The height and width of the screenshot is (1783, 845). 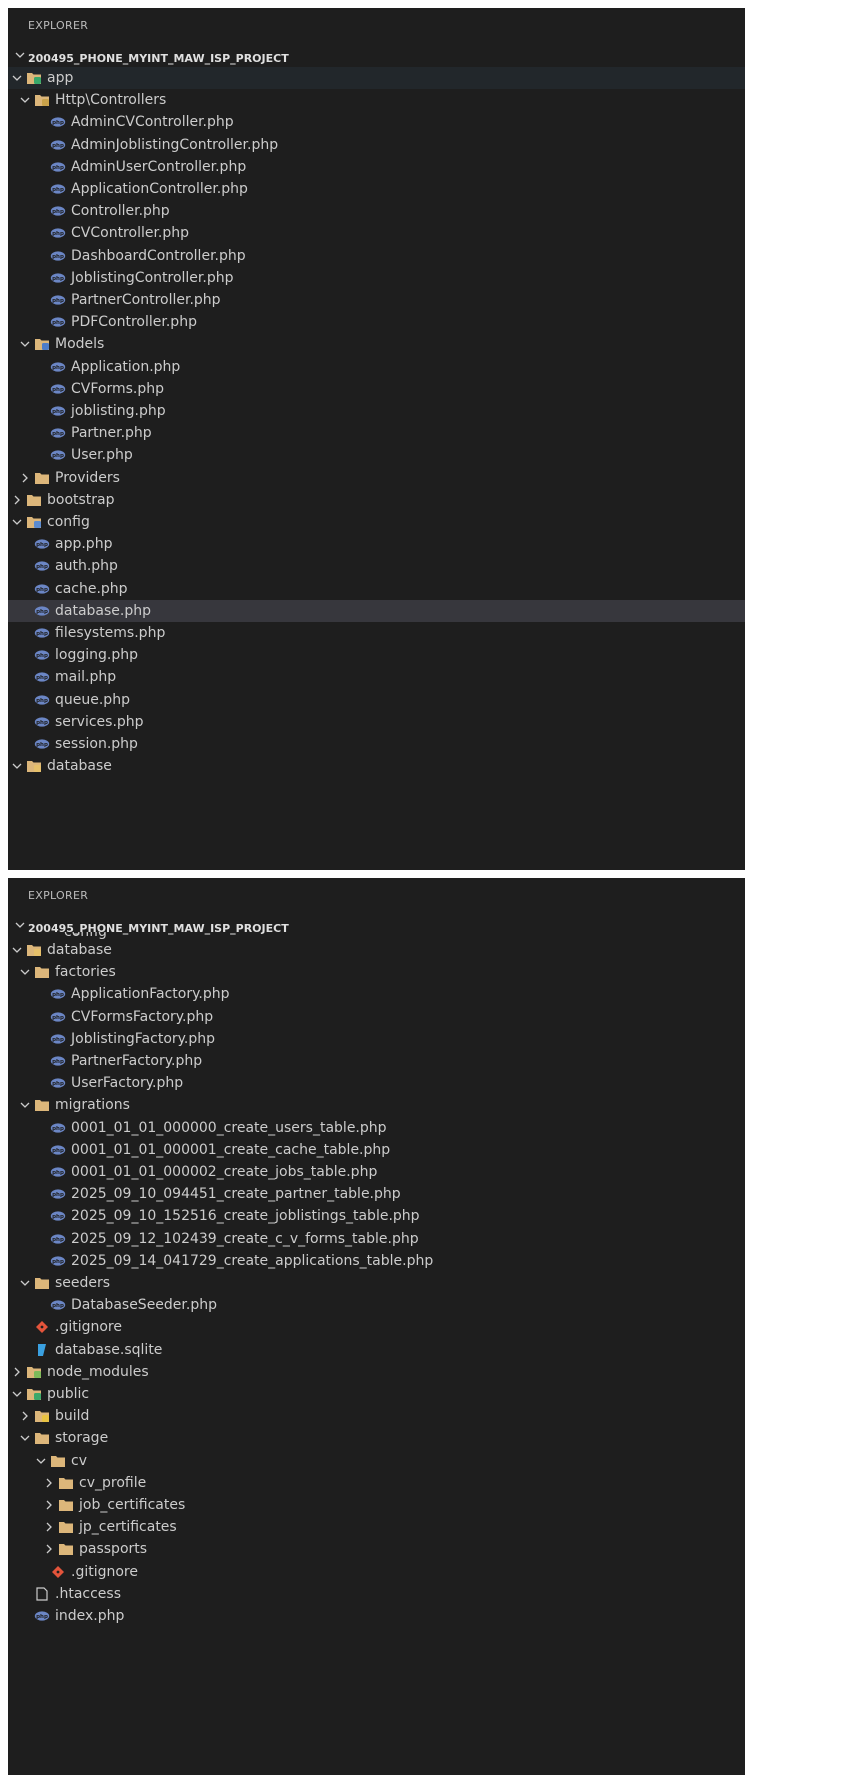 What do you see at coordinates (84, 544) in the screenshot?
I see `tree-row-label: app.php` at bounding box center [84, 544].